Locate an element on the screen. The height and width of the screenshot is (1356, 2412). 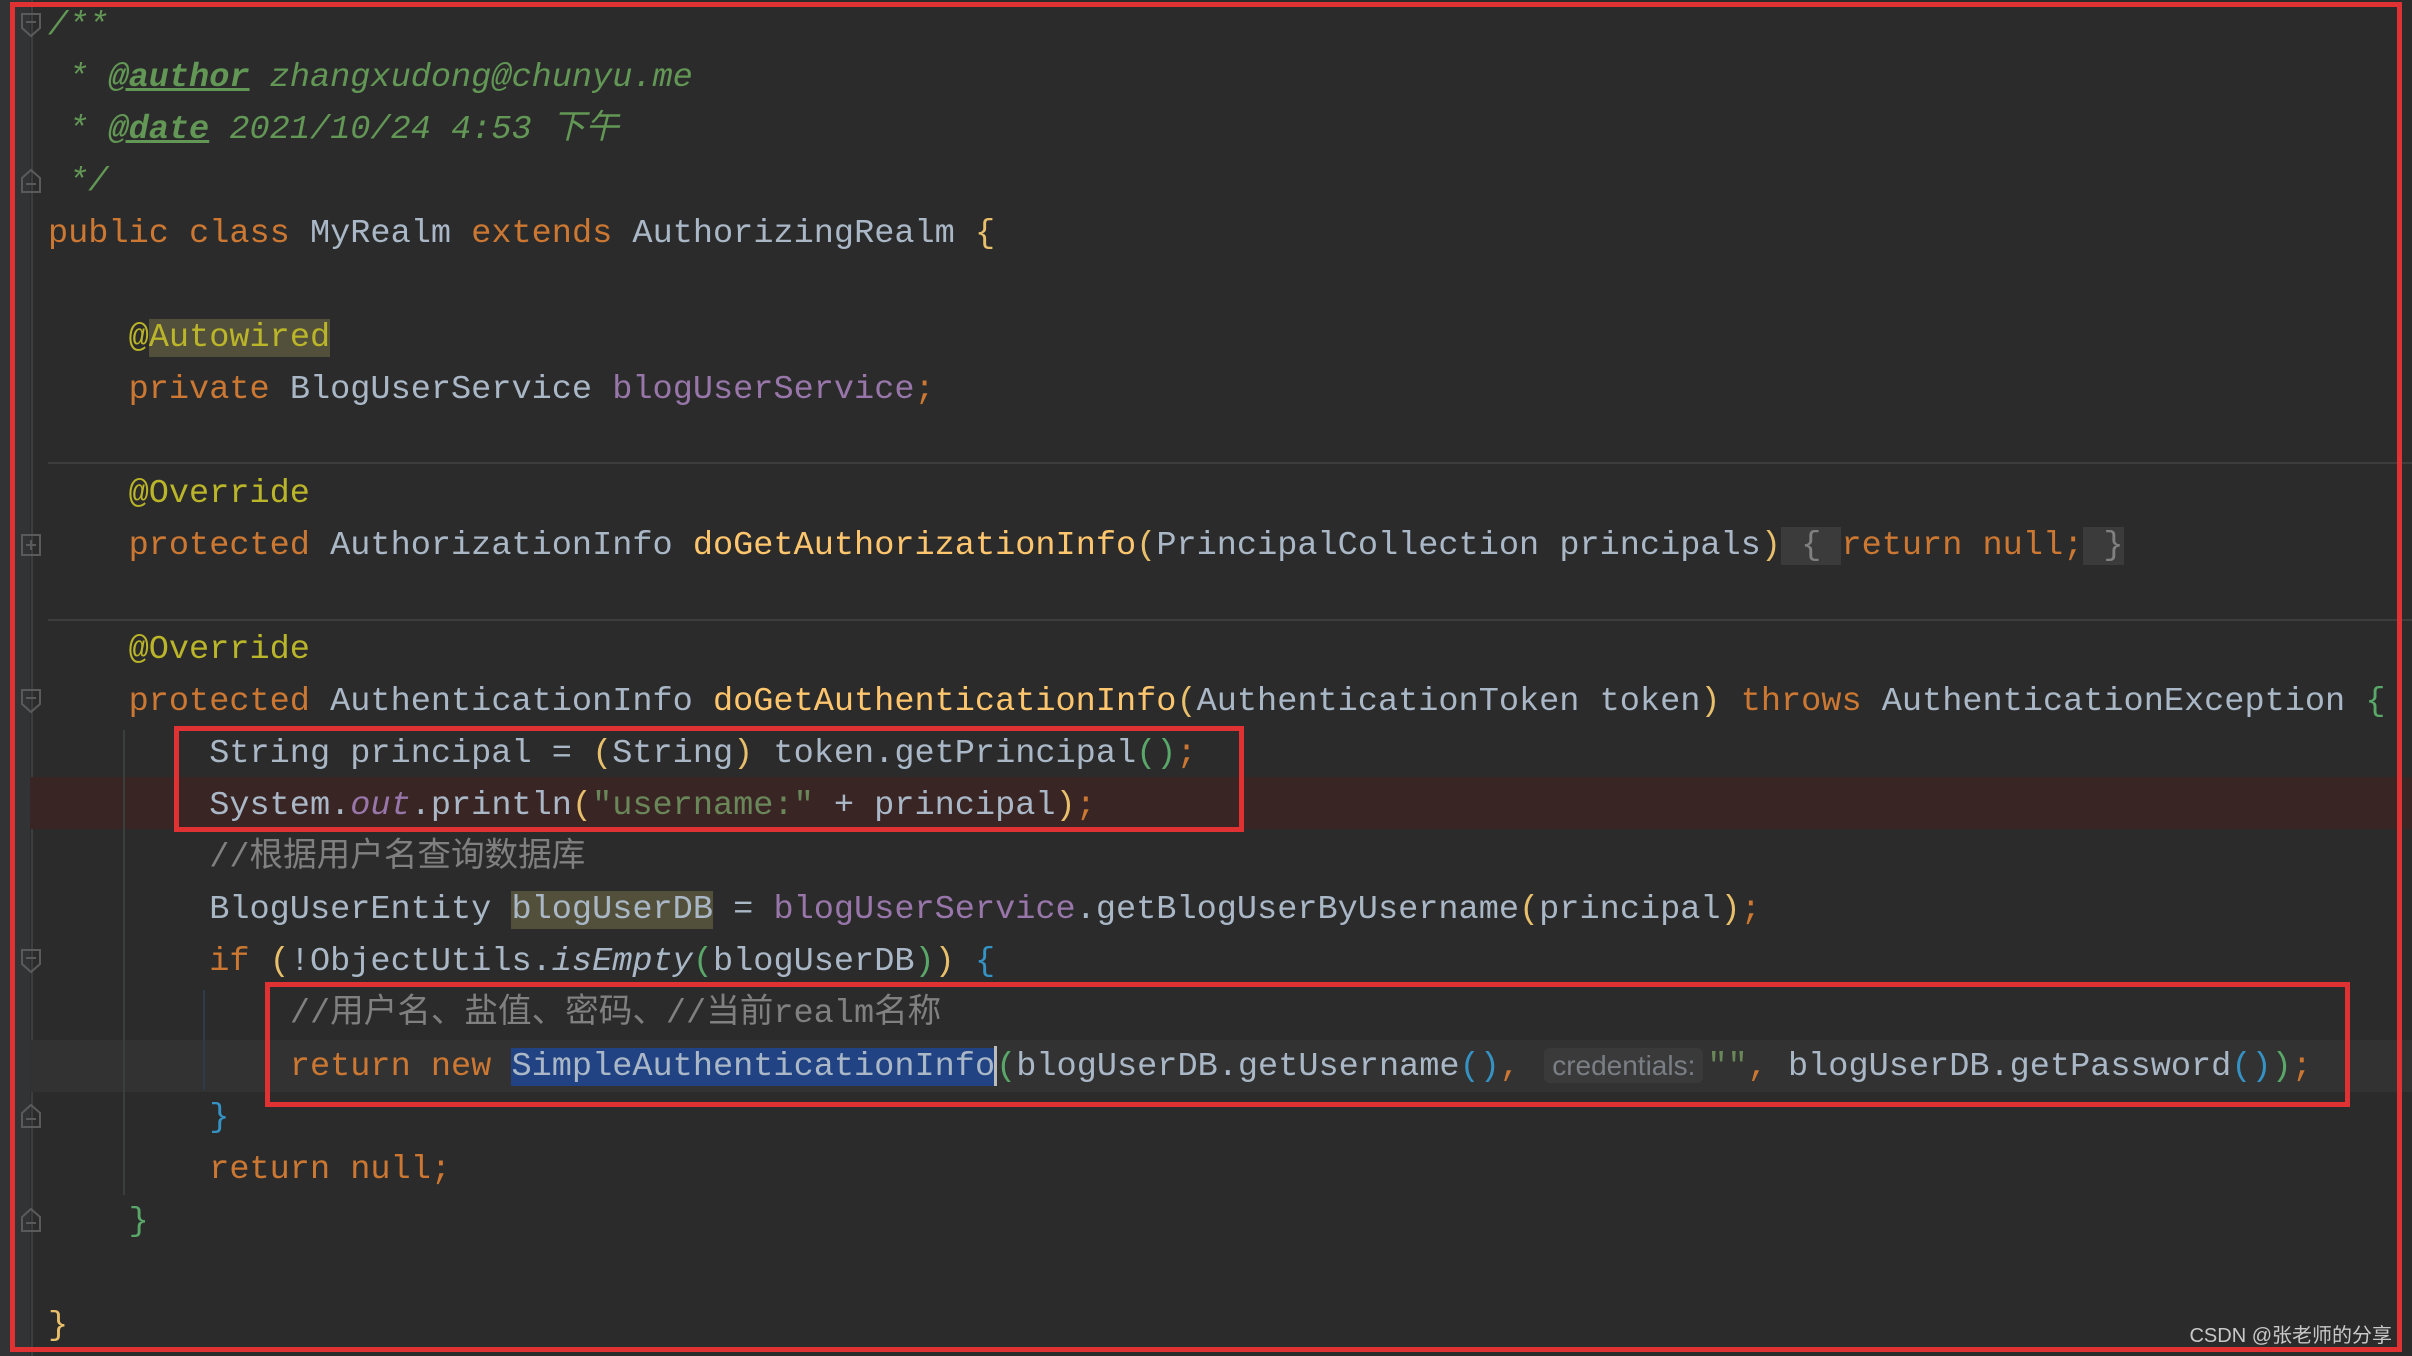
method-call: .getBlogUserByUsername is located at coordinates (1297, 910).